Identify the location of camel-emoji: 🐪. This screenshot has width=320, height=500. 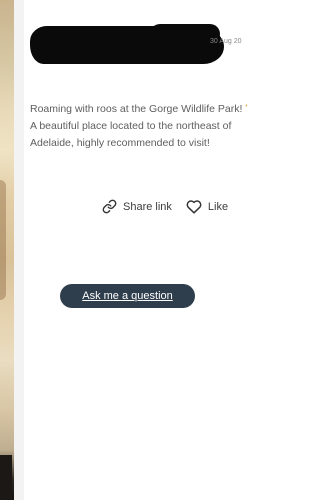
(246, 109).